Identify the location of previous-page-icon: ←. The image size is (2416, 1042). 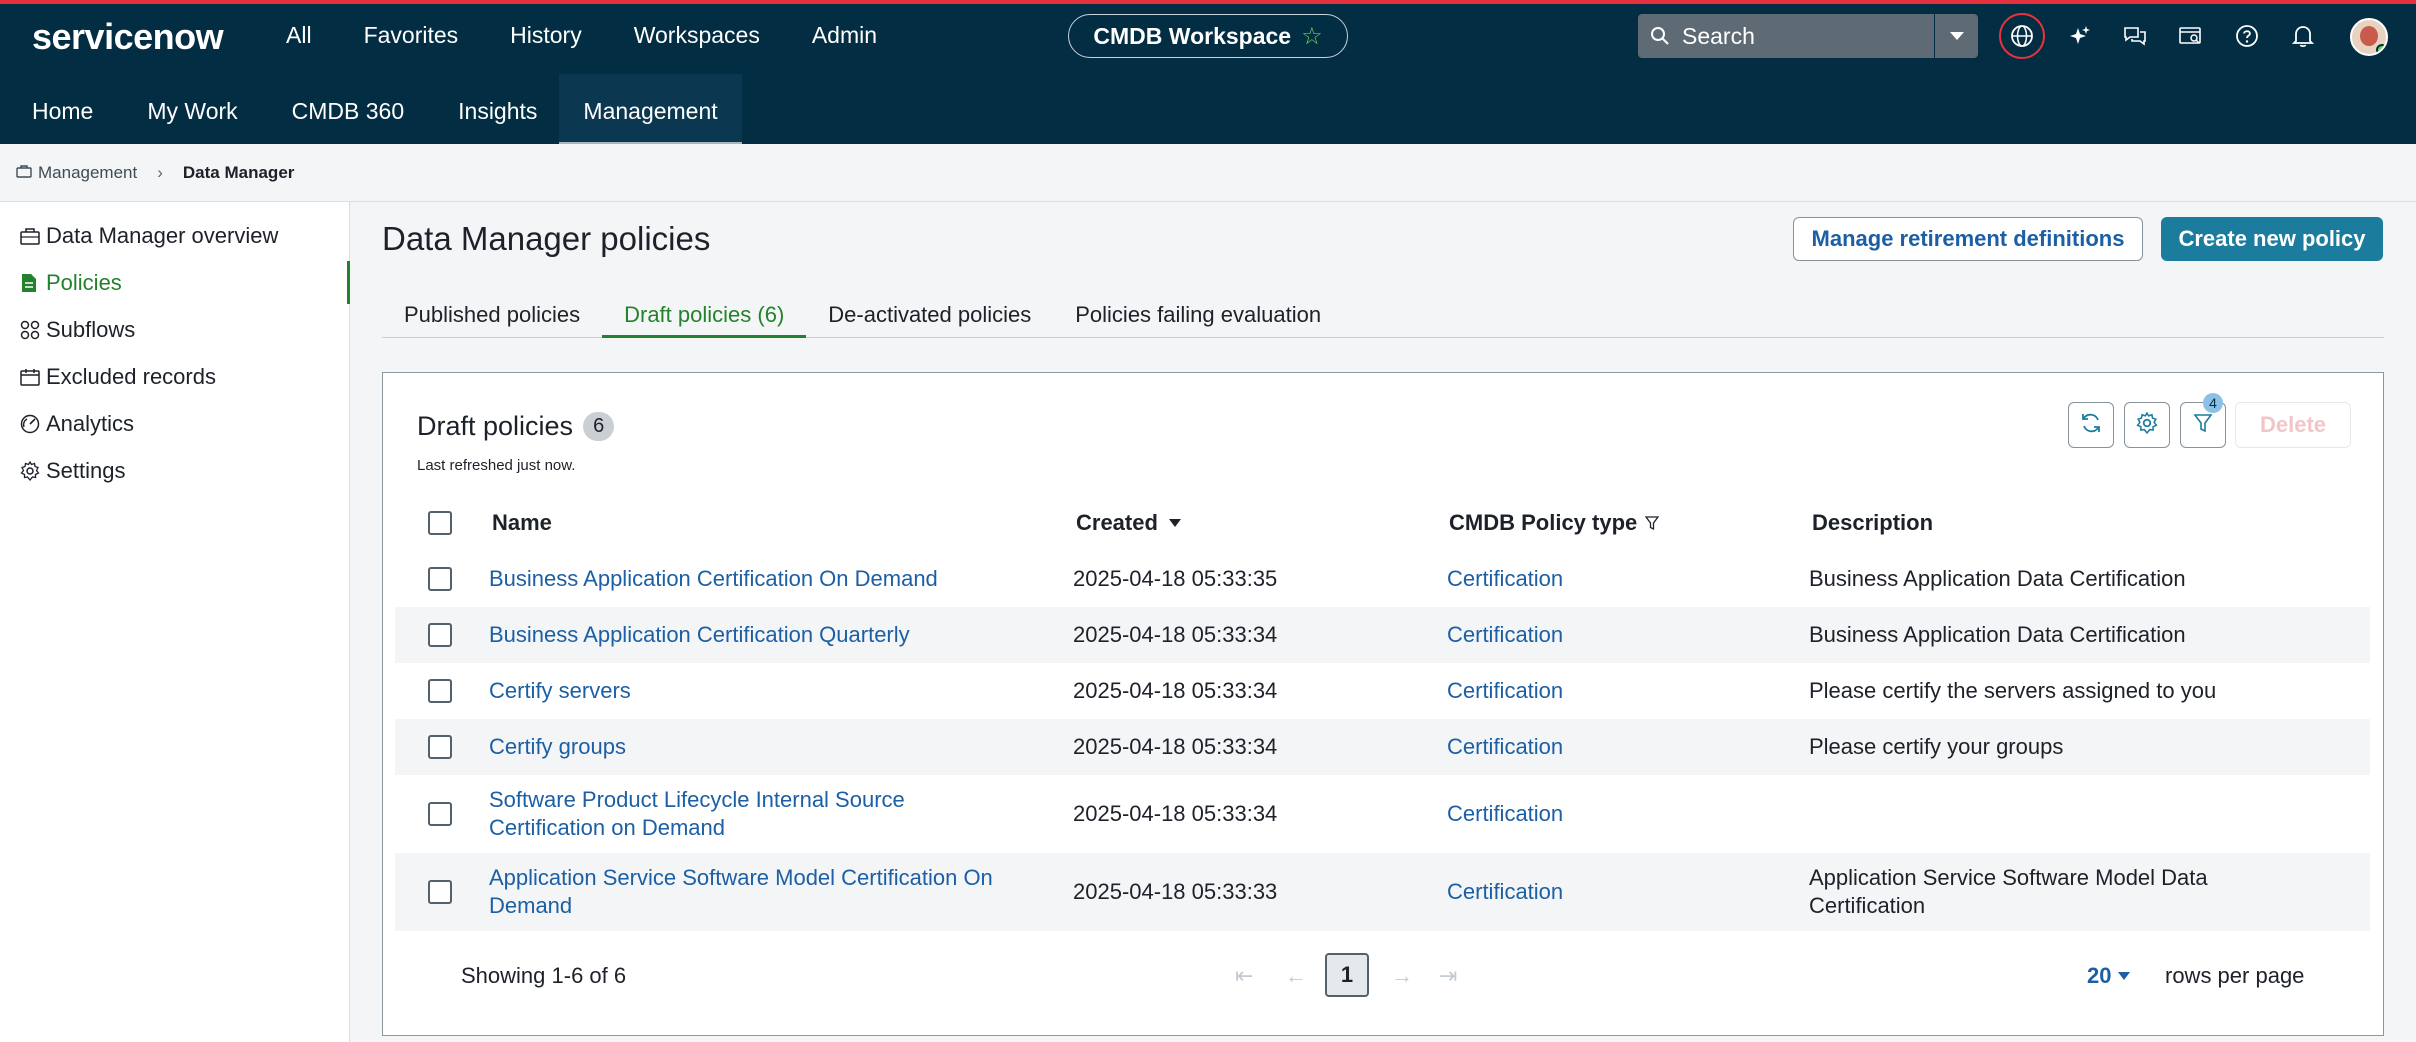
(1296, 976).